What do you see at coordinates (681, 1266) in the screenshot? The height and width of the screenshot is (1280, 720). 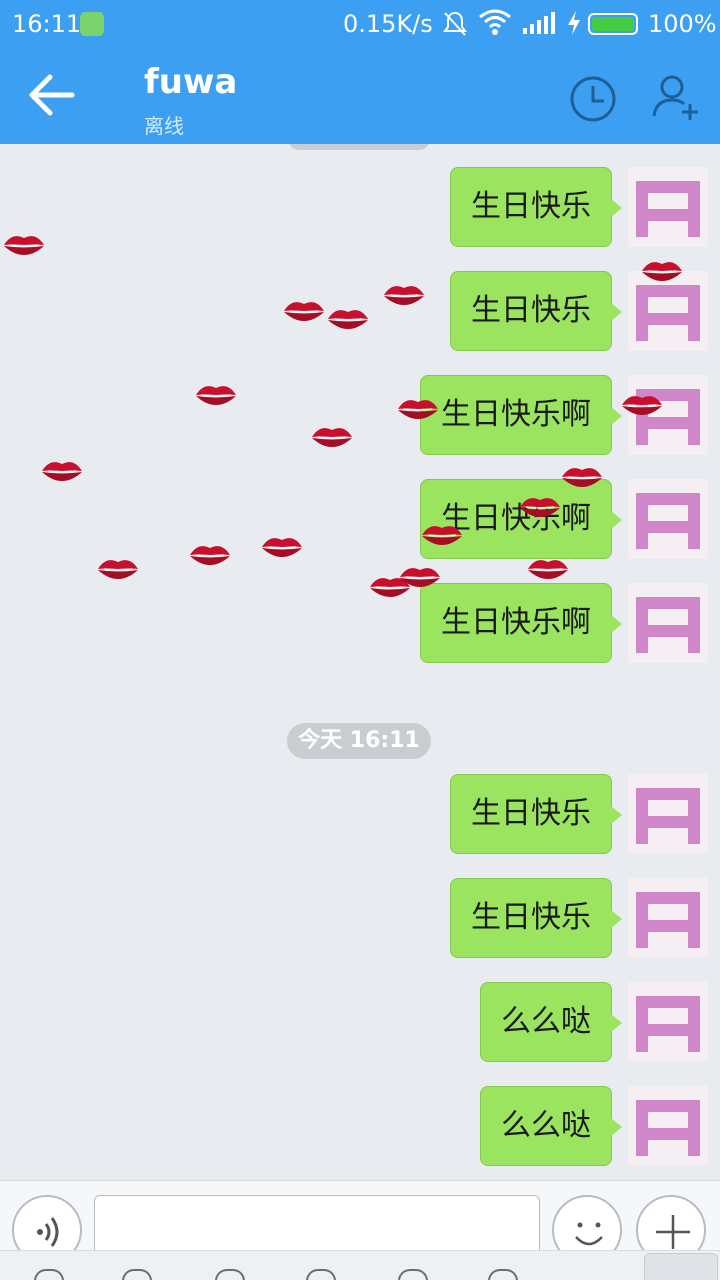 I see `toolbar-send-tab` at bounding box center [681, 1266].